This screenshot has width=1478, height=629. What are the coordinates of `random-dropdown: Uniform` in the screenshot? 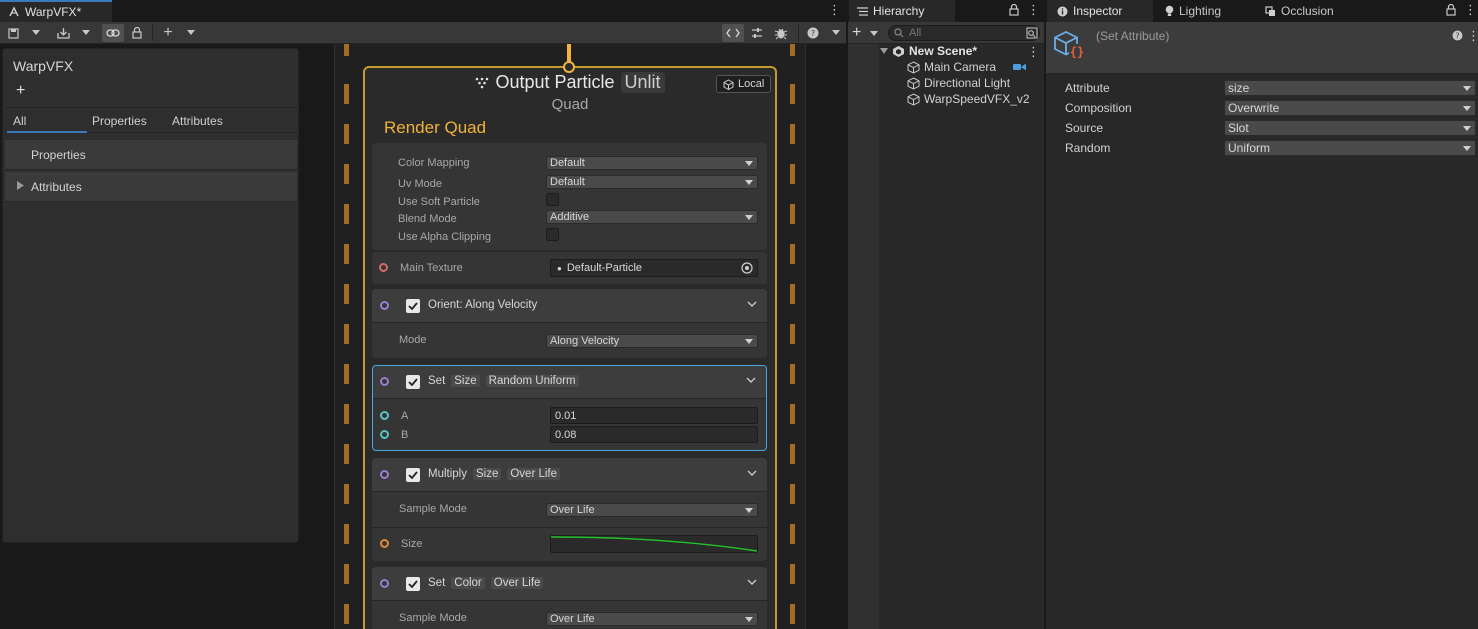 It's located at (1350, 148).